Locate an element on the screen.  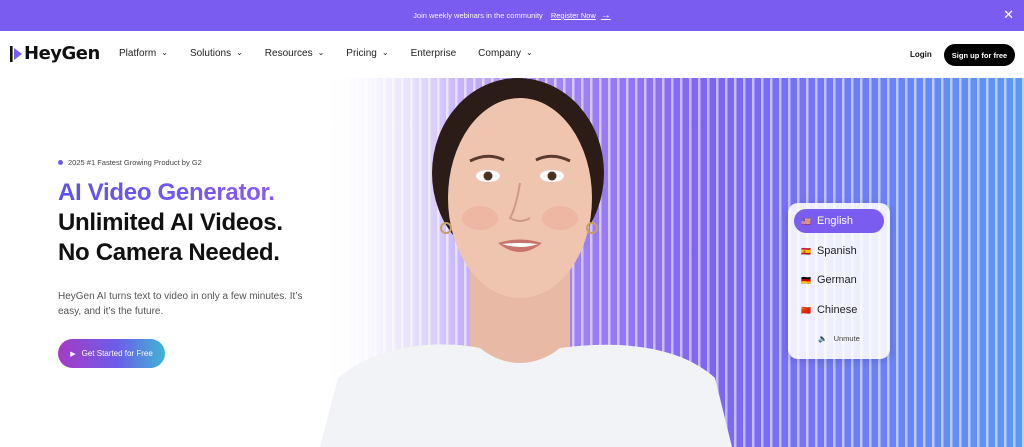
language-option-english: 🇺🇸 English is located at coordinates (839, 221).